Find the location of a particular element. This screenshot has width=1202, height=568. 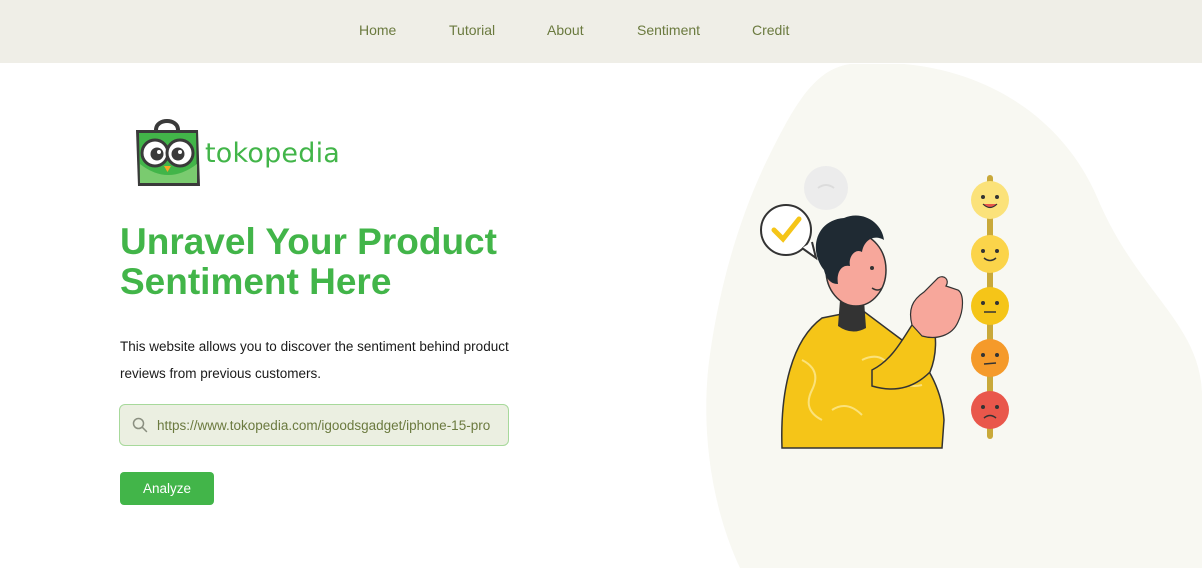

brand-logo: tokopedia is located at coordinates (241, 153).